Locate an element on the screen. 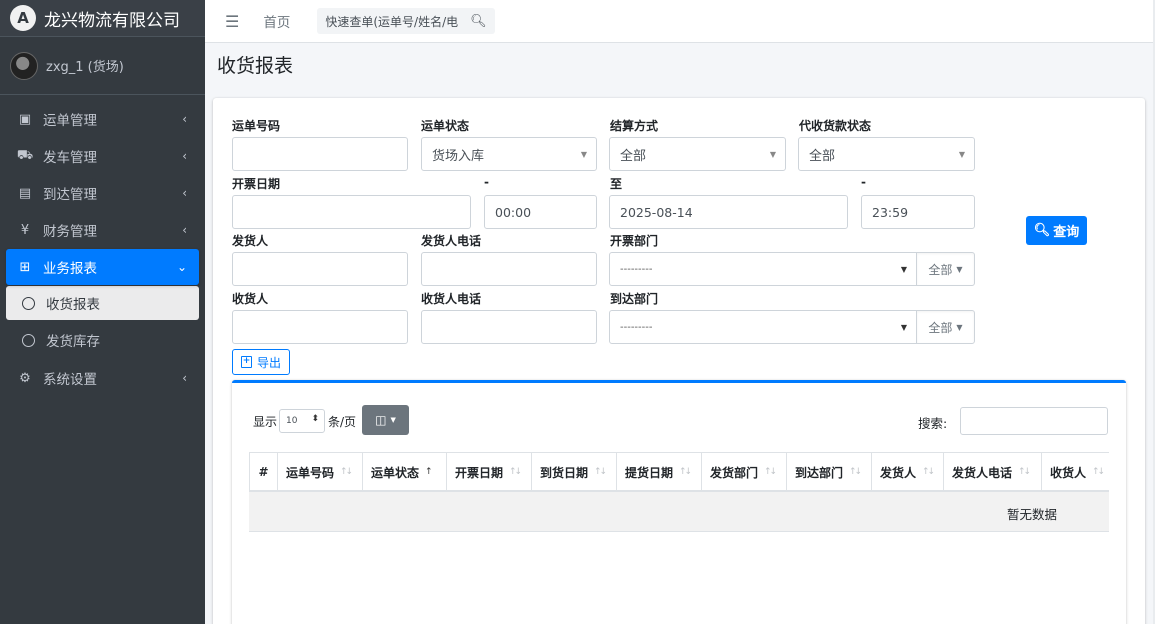  sidebar-item-label: 发车管理 is located at coordinates (70, 158).